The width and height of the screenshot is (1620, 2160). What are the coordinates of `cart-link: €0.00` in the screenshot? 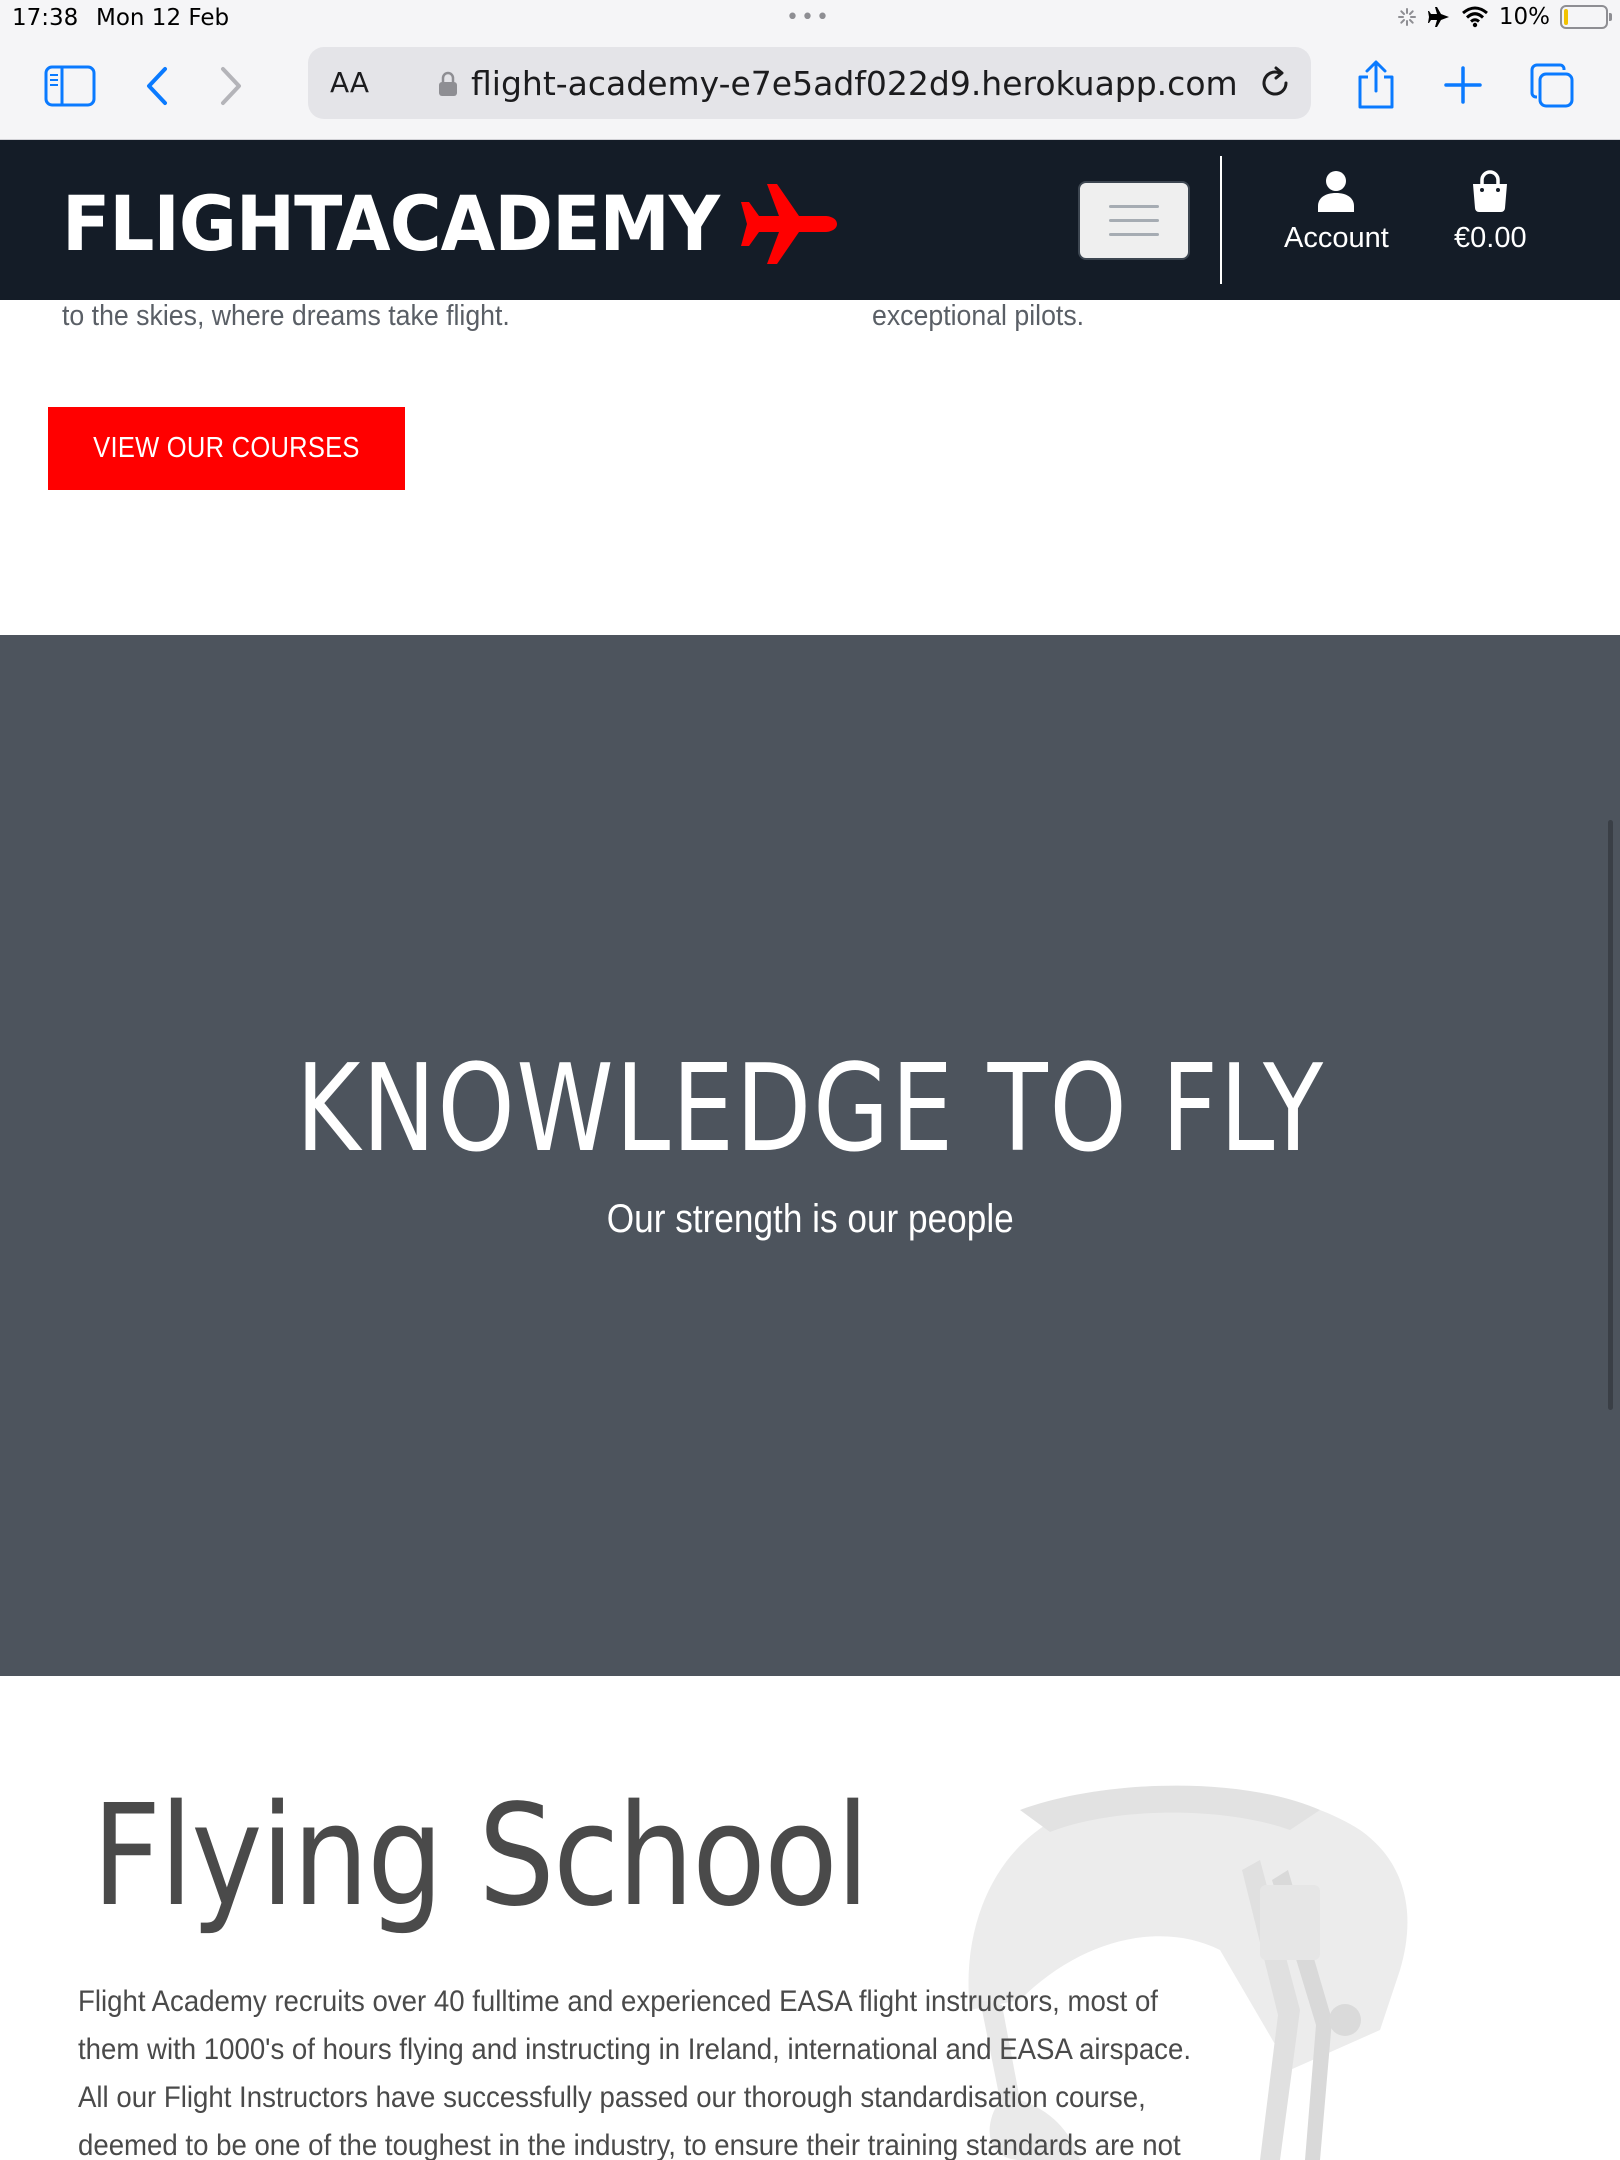 It's located at (1490, 212).